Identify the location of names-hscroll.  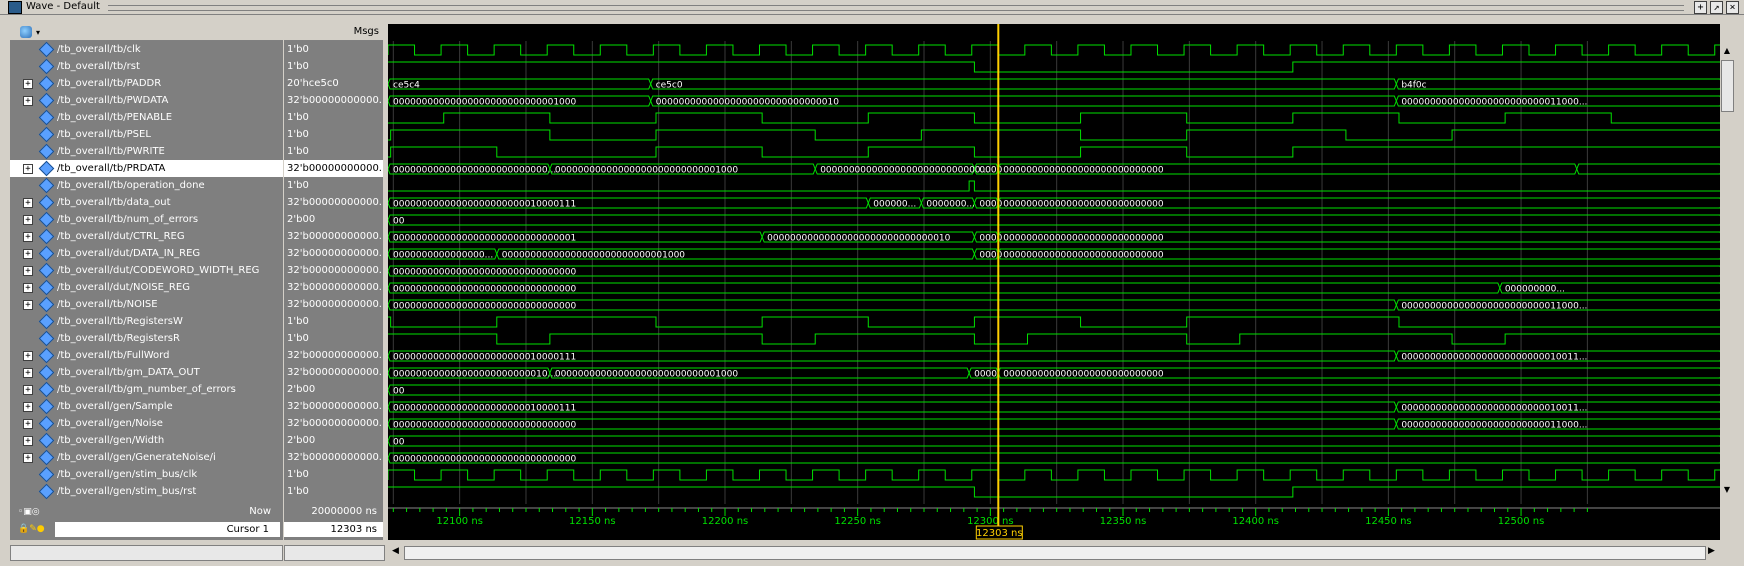
(146, 553).